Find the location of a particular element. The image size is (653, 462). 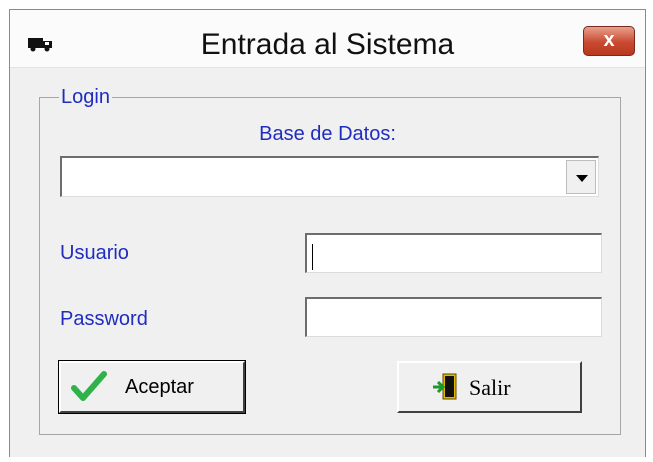

user-input is located at coordinates (453, 253).